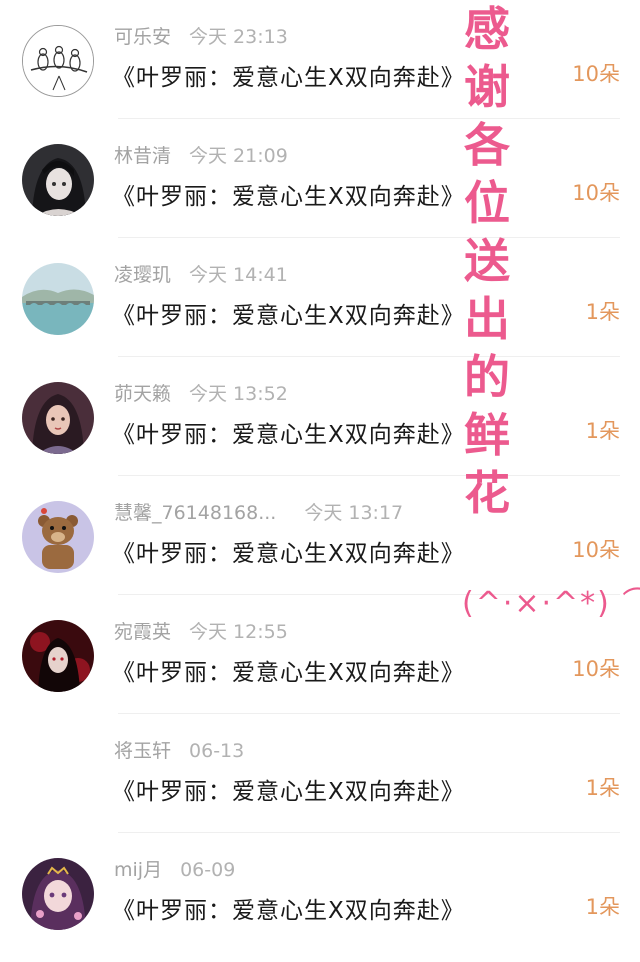 This screenshot has height=962, width=640. I want to click on overlay-char: 送, so click(487, 261).